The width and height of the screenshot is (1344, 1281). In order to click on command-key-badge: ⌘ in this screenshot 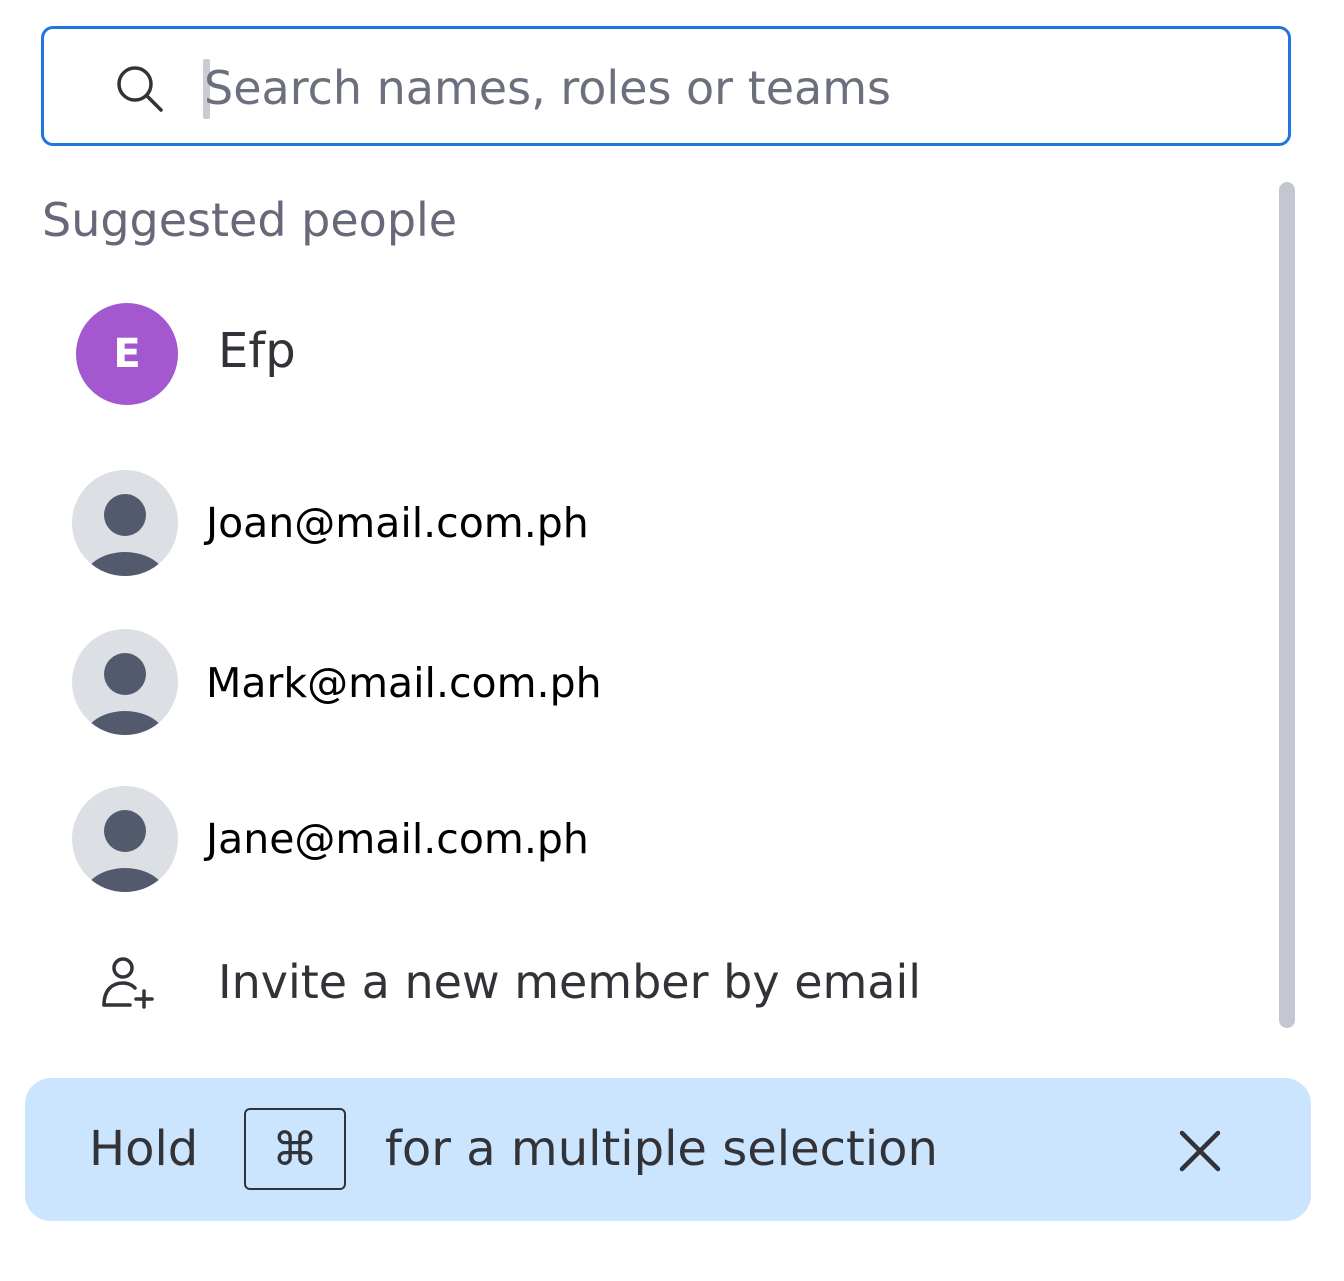, I will do `click(295, 1149)`.